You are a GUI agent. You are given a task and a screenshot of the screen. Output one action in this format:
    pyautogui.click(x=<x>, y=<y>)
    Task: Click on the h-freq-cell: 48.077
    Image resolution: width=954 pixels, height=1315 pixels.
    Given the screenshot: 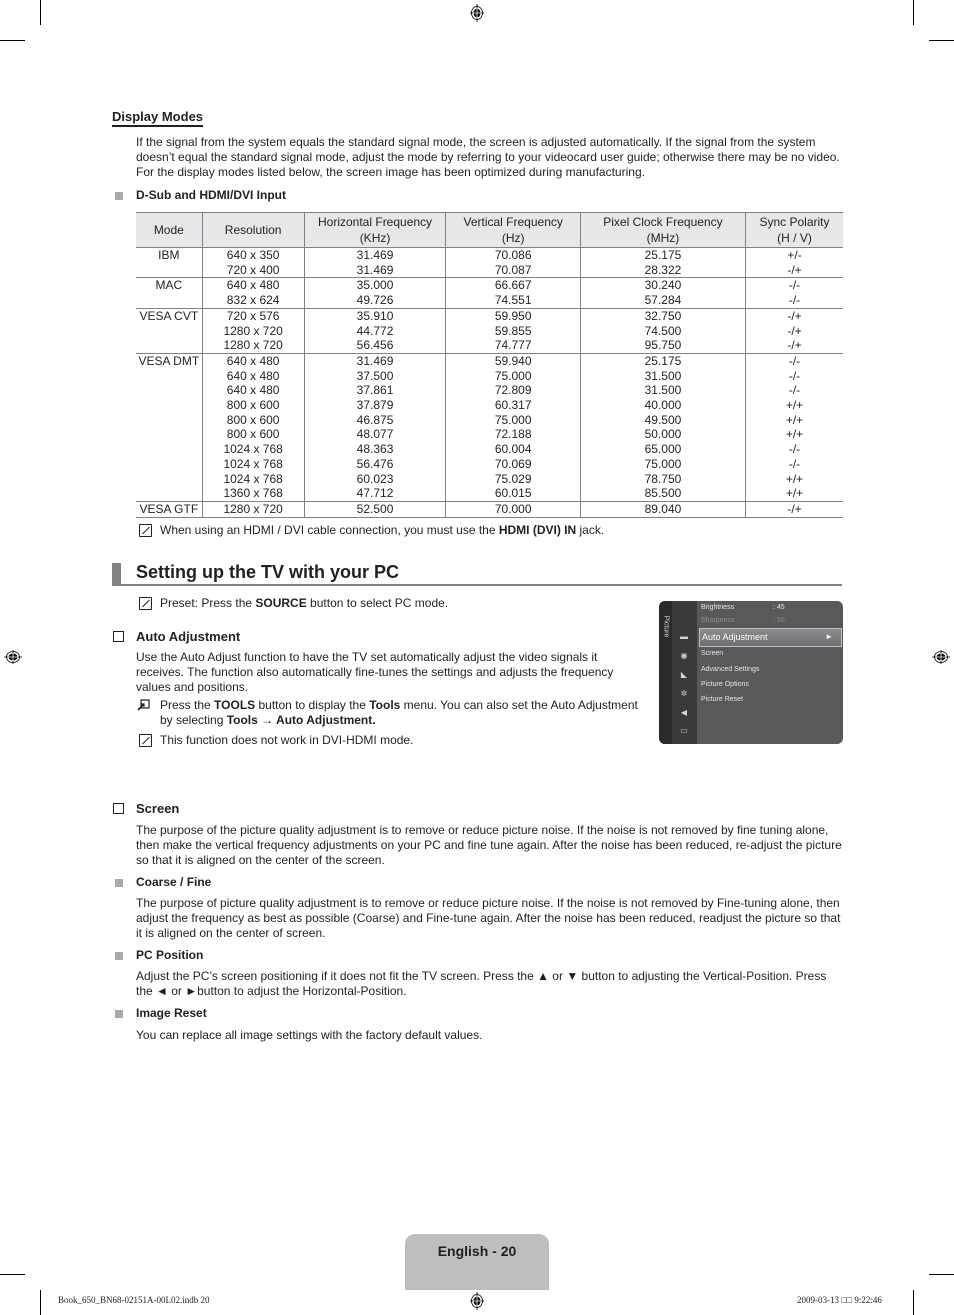 What is the action you would take?
    pyautogui.click(x=374, y=435)
    